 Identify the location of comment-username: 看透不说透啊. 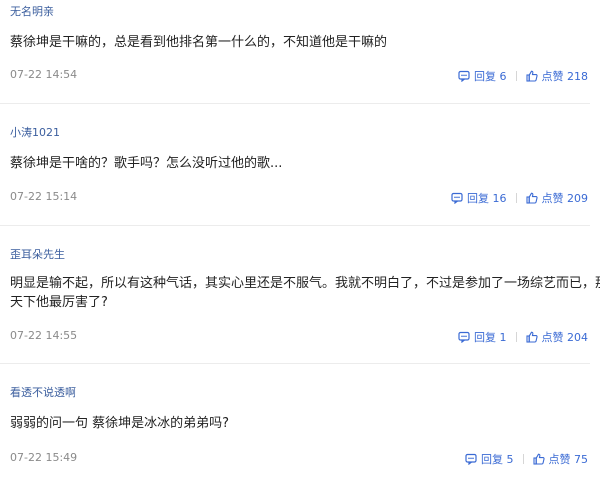
(43, 392).